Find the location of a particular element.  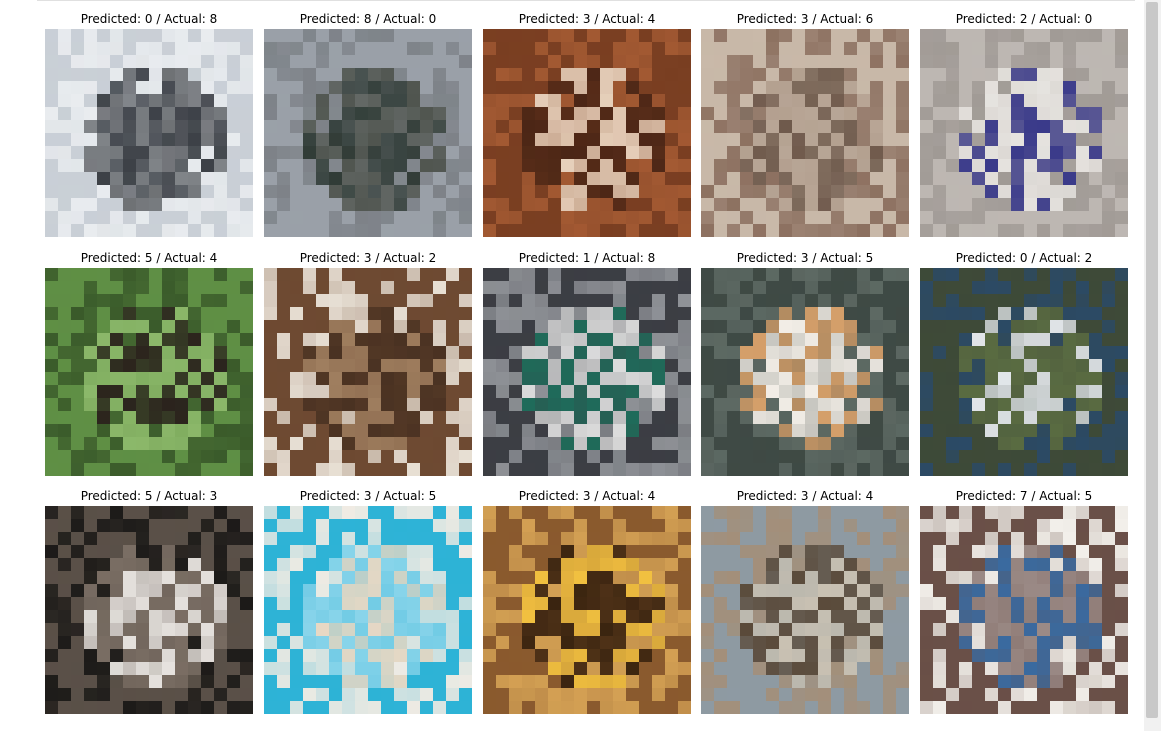

panel-image-frog is located at coordinates (805, 133).